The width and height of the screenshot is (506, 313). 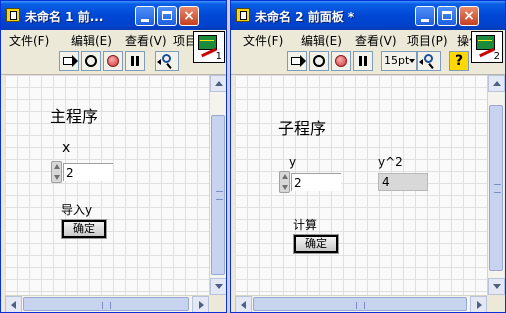 What do you see at coordinates (209, 47) in the screenshot?
I see `vi-icon: 1` at bounding box center [209, 47].